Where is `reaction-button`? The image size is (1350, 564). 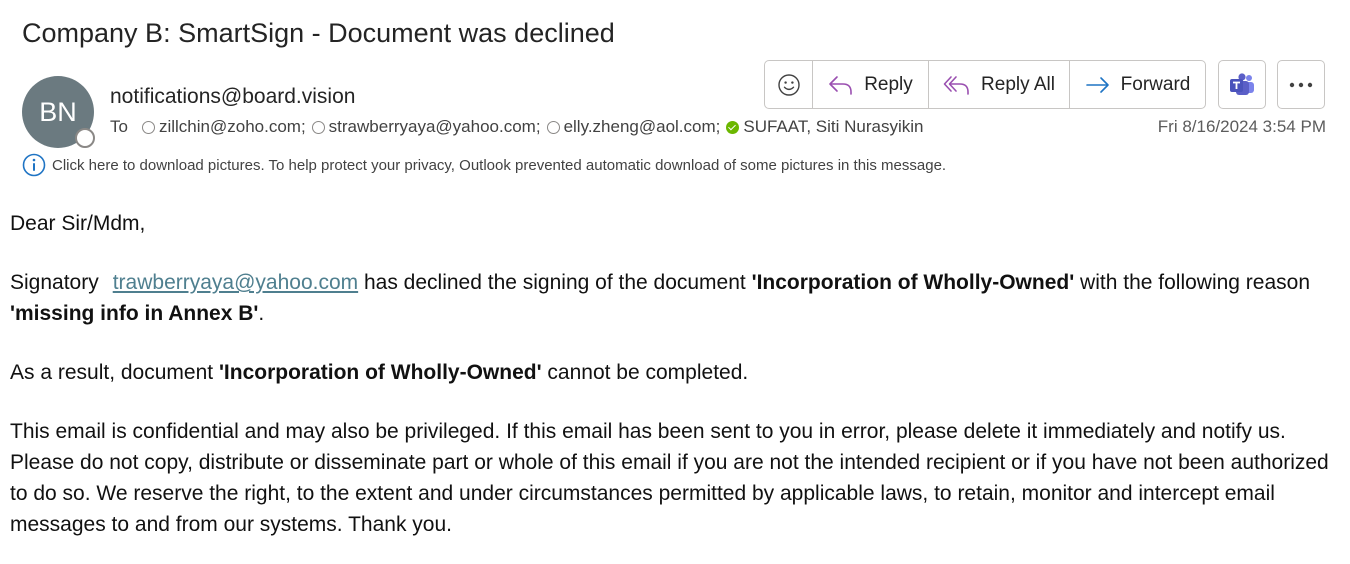 reaction-button is located at coordinates (789, 84).